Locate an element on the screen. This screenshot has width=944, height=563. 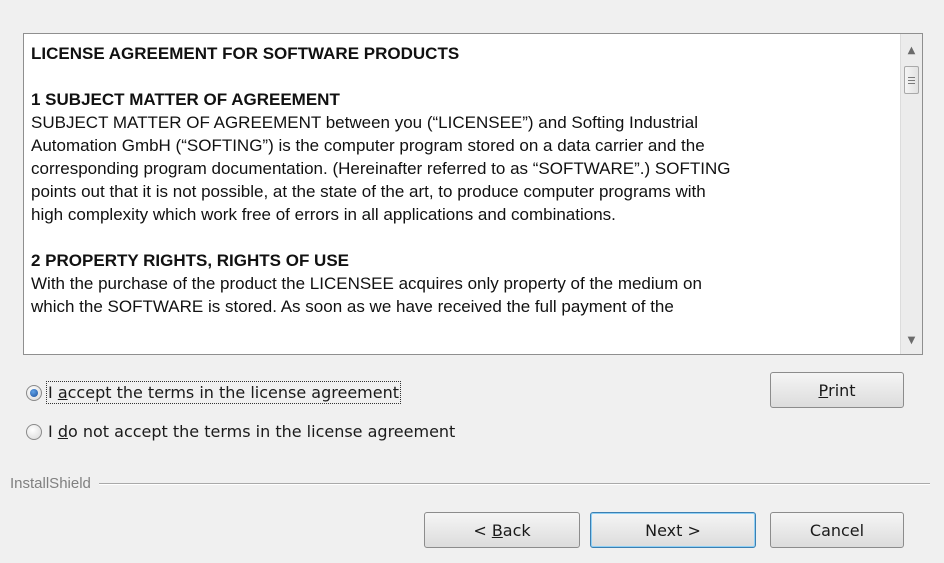
label-accelerator: d is located at coordinates (62, 431).